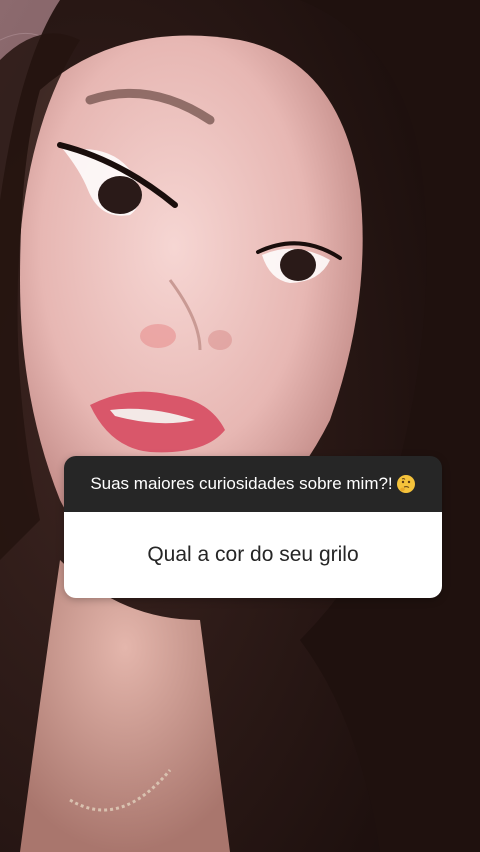  I want to click on question-answer-body: Qual a cor do seu grilo, so click(253, 555).